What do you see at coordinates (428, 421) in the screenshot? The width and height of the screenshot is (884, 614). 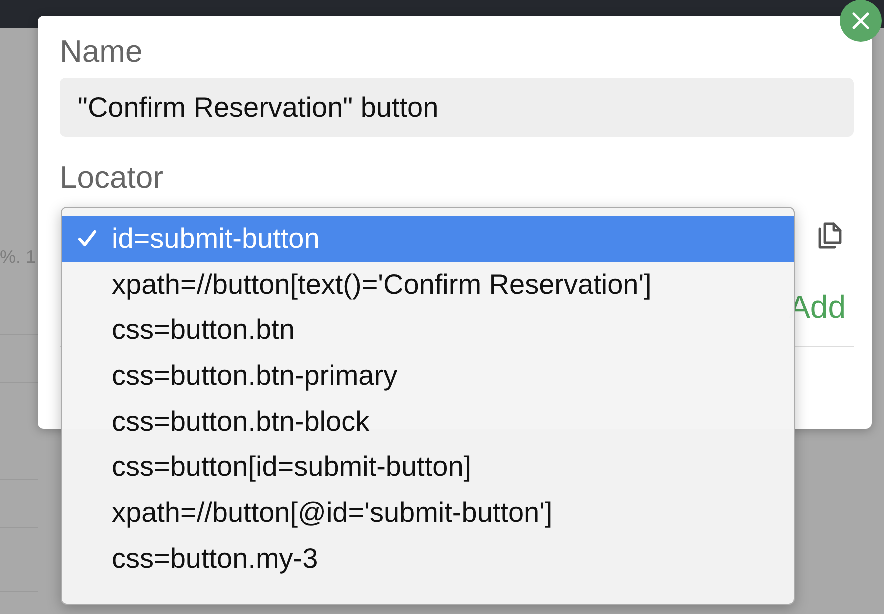 I see `dropdown-option: css=button.btn-block` at bounding box center [428, 421].